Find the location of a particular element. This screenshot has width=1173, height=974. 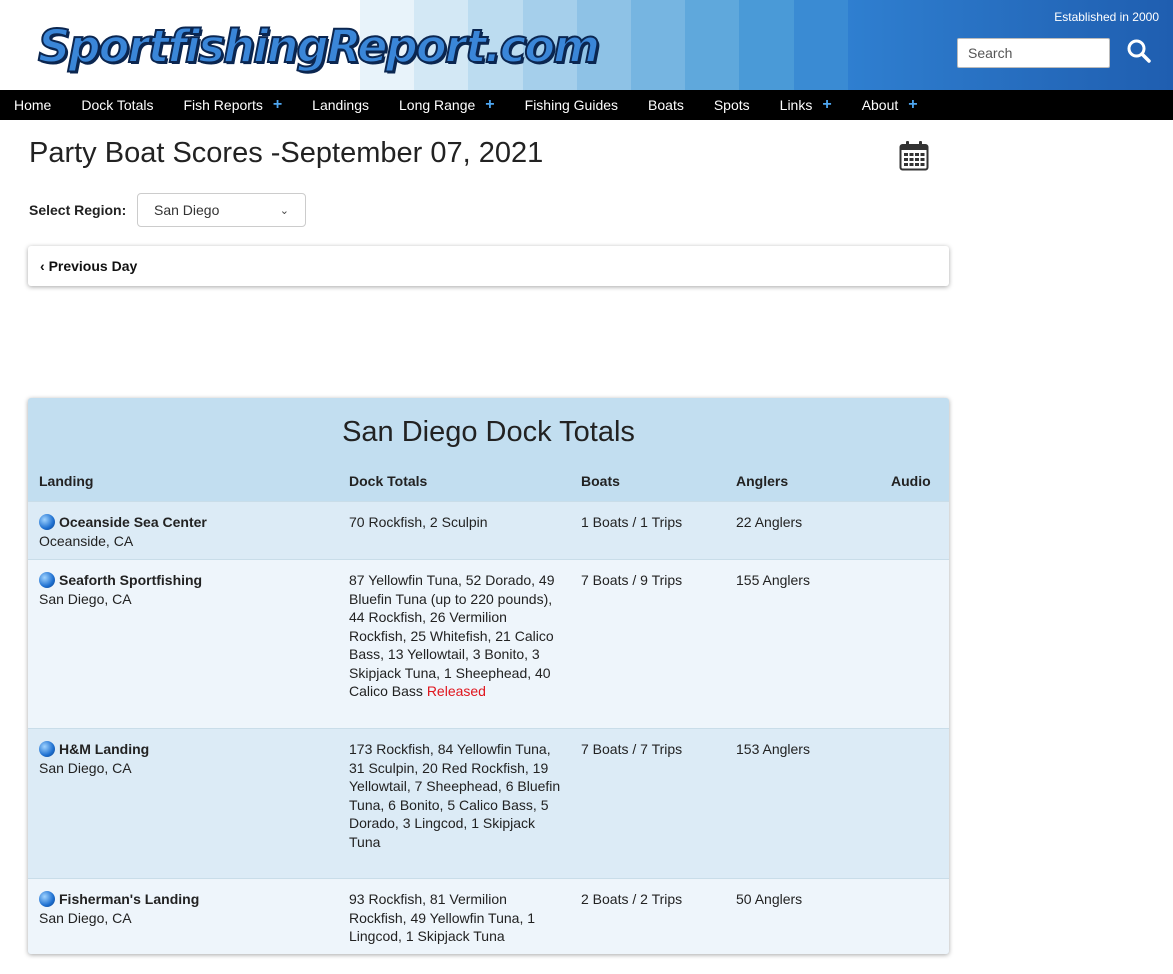

landing-name: H&M Landing is located at coordinates (104, 749).